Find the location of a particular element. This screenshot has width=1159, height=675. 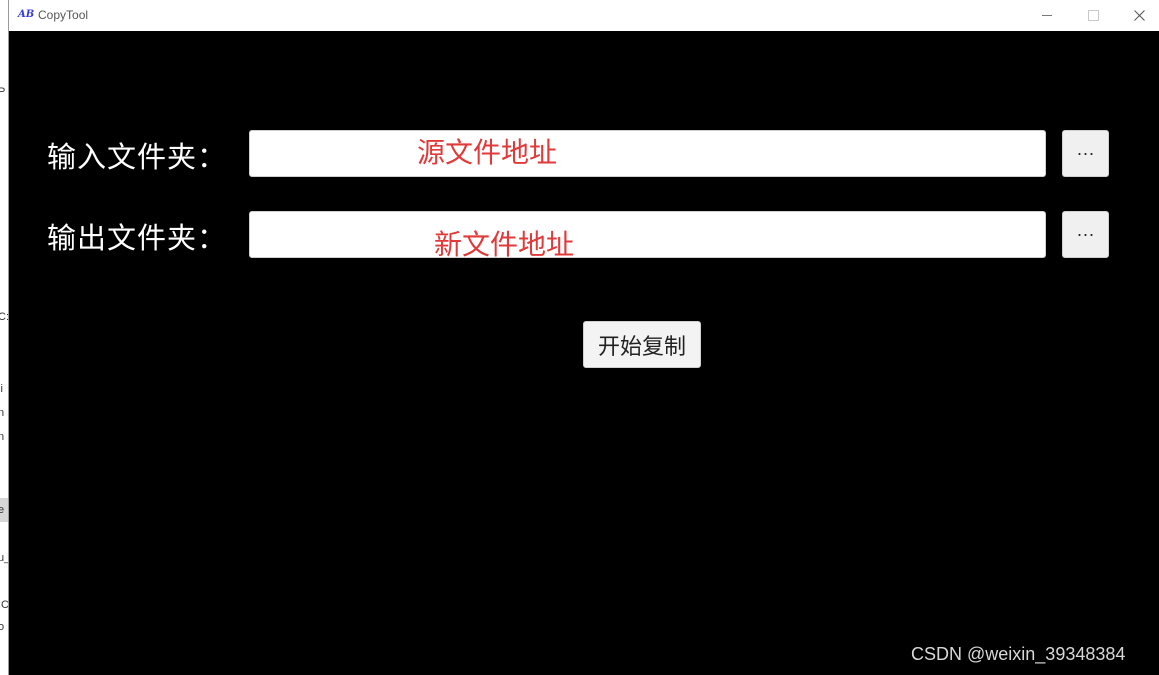

window-title: CopyTool is located at coordinates (63, 15).